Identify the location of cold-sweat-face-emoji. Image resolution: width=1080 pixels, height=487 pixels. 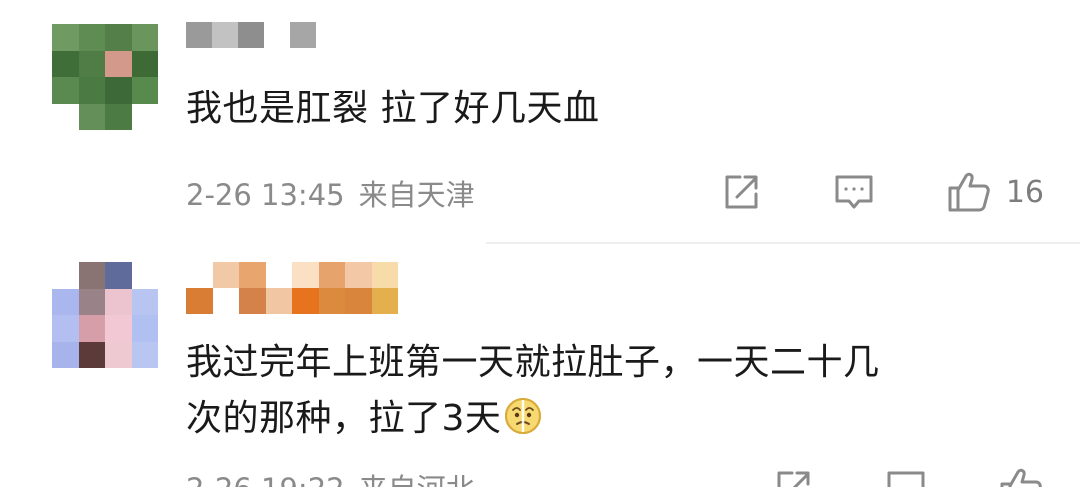
(523, 416).